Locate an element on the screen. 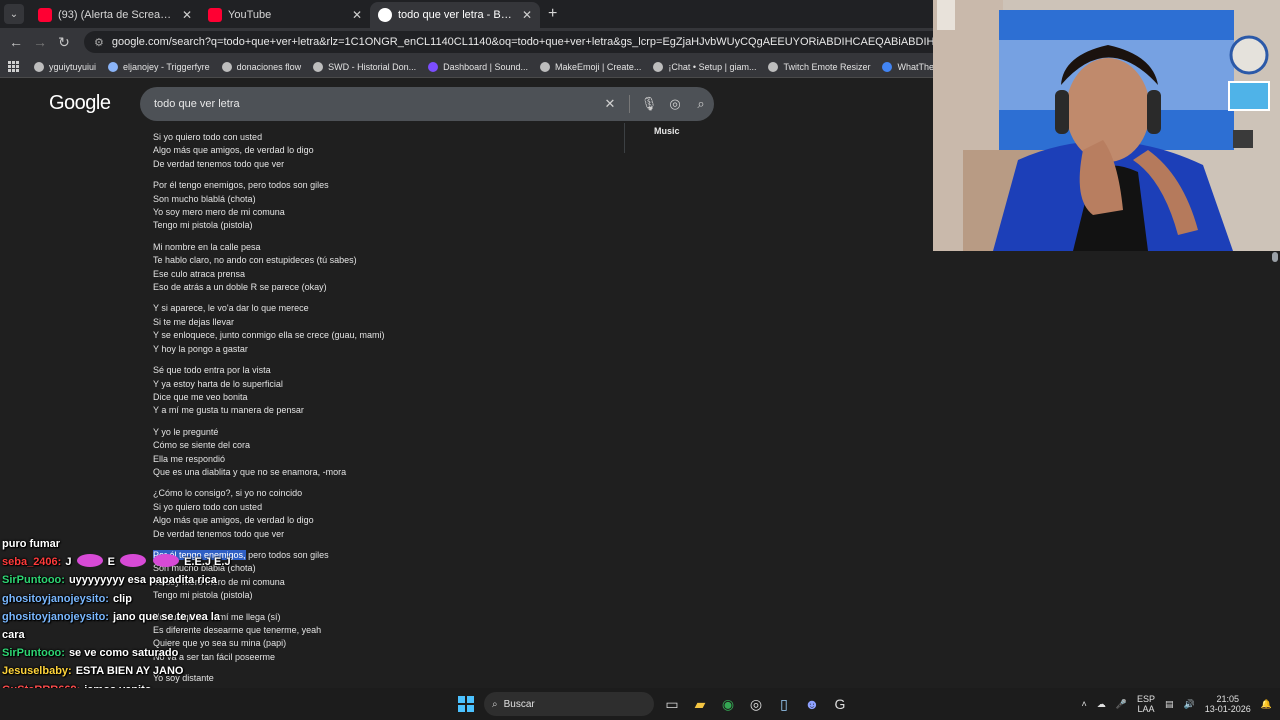  music-label: Music is located at coordinates (667, 131).